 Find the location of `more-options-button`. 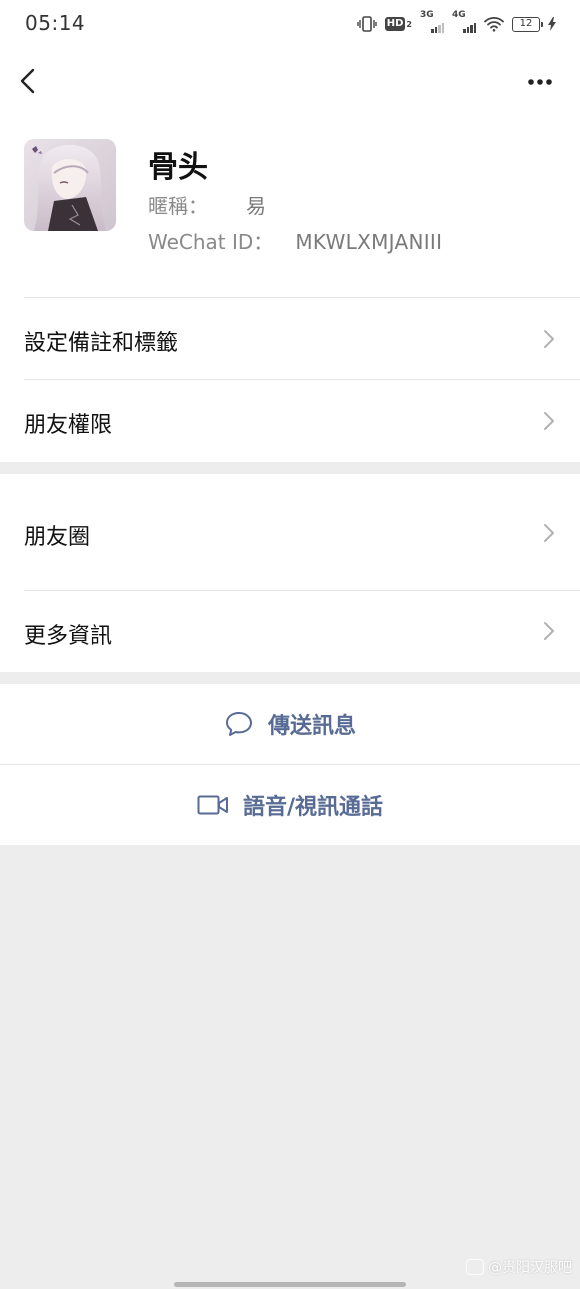

more-options-button is located at coordinates (540, 82).